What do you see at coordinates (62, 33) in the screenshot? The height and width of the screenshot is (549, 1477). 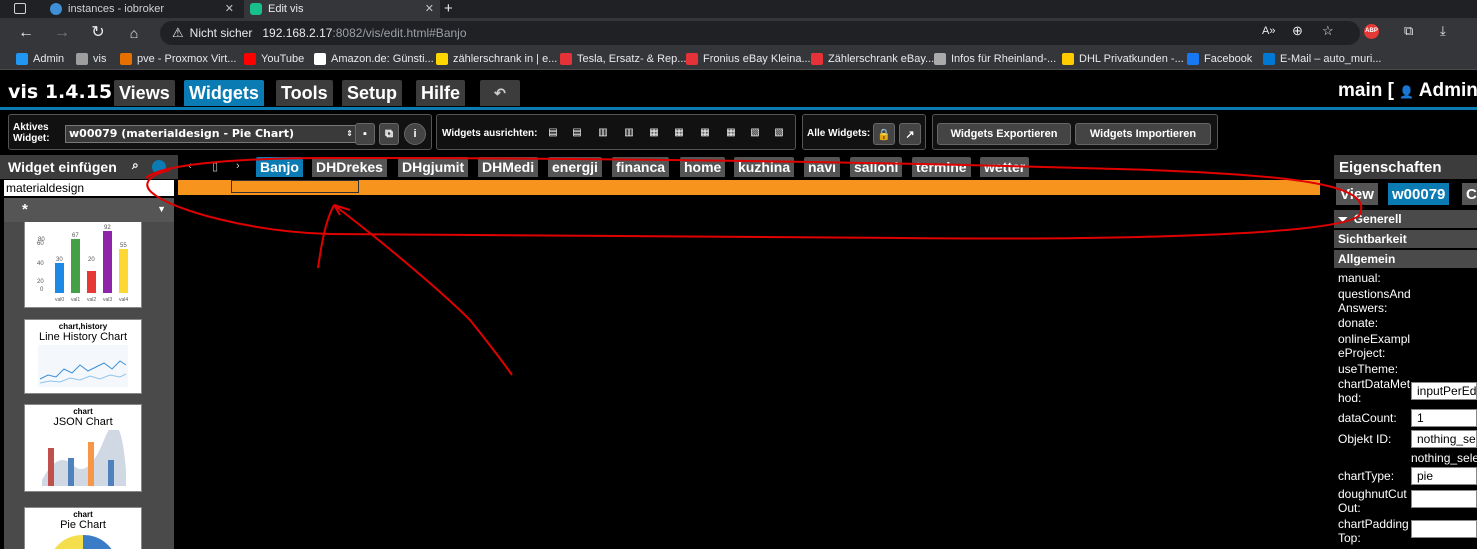 I see `arrow-right-icon: →` at bounding box center [62, 33].